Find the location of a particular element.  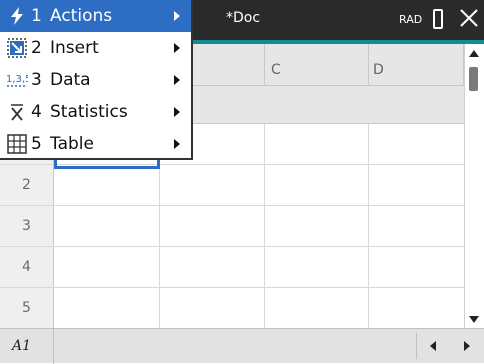

close-icon is located at coordinates (469, 18).